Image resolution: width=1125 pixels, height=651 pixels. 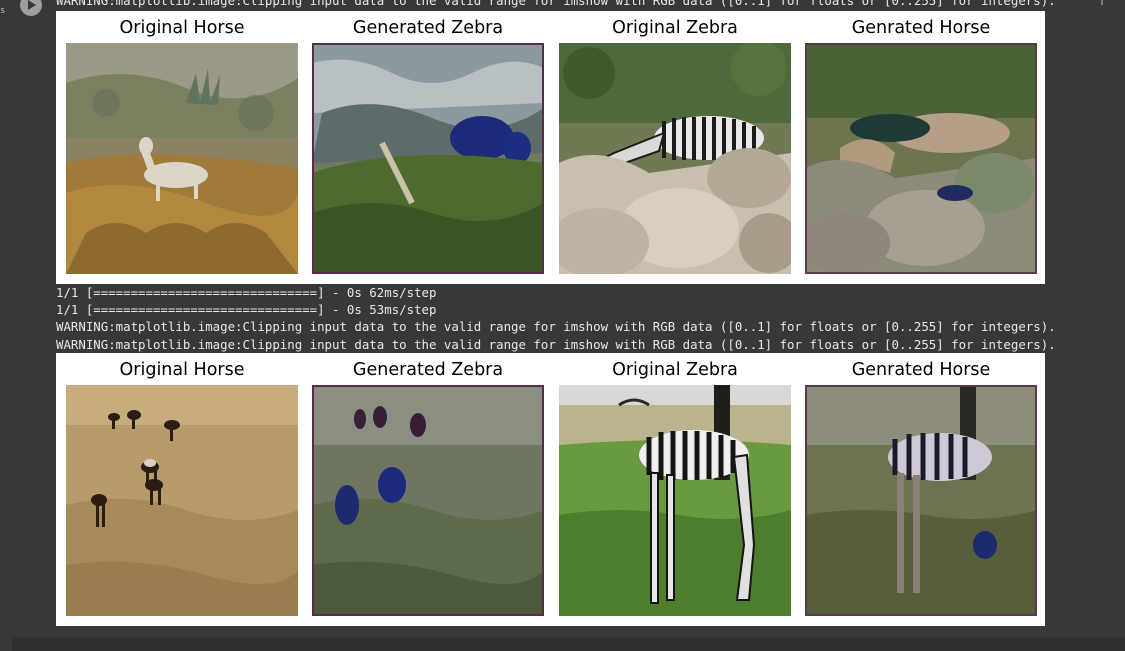 What do you see at coordinates (1102, 5) in the screenshot?
I see `arrow-up-icon: ↑` at bounding box center [1102, 5].